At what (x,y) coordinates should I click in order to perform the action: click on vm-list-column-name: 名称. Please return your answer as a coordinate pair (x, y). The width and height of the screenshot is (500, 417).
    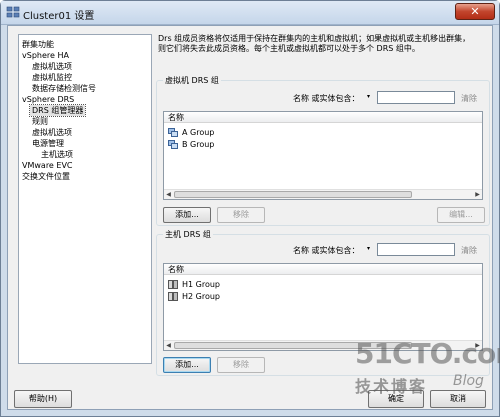
    Looking at the image, I should click on (323, 117).